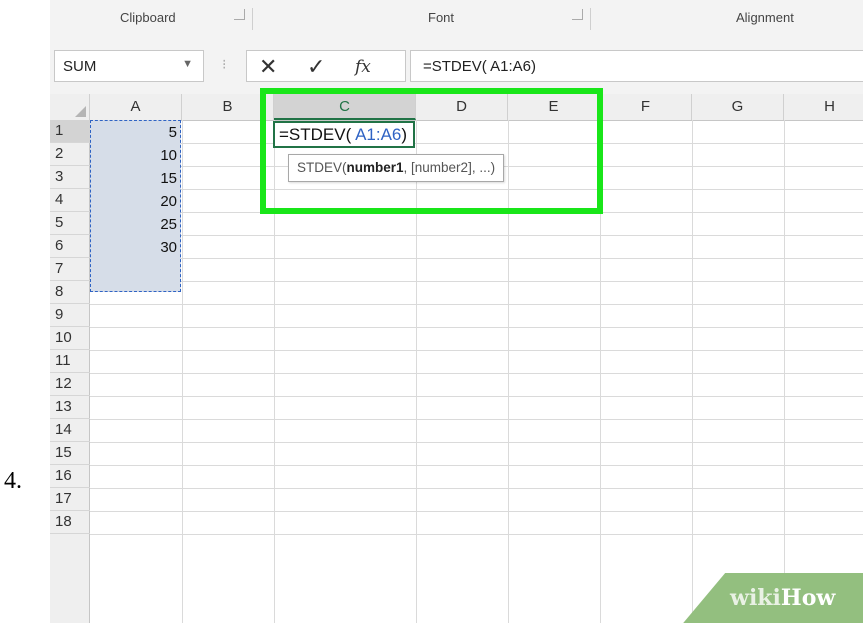 The image size is (863, 623). What do you see at coordinates (765, 17) in the screenshot?
I see `ribbon-group-alignment: Alignment` at bounding box center [765, 17].